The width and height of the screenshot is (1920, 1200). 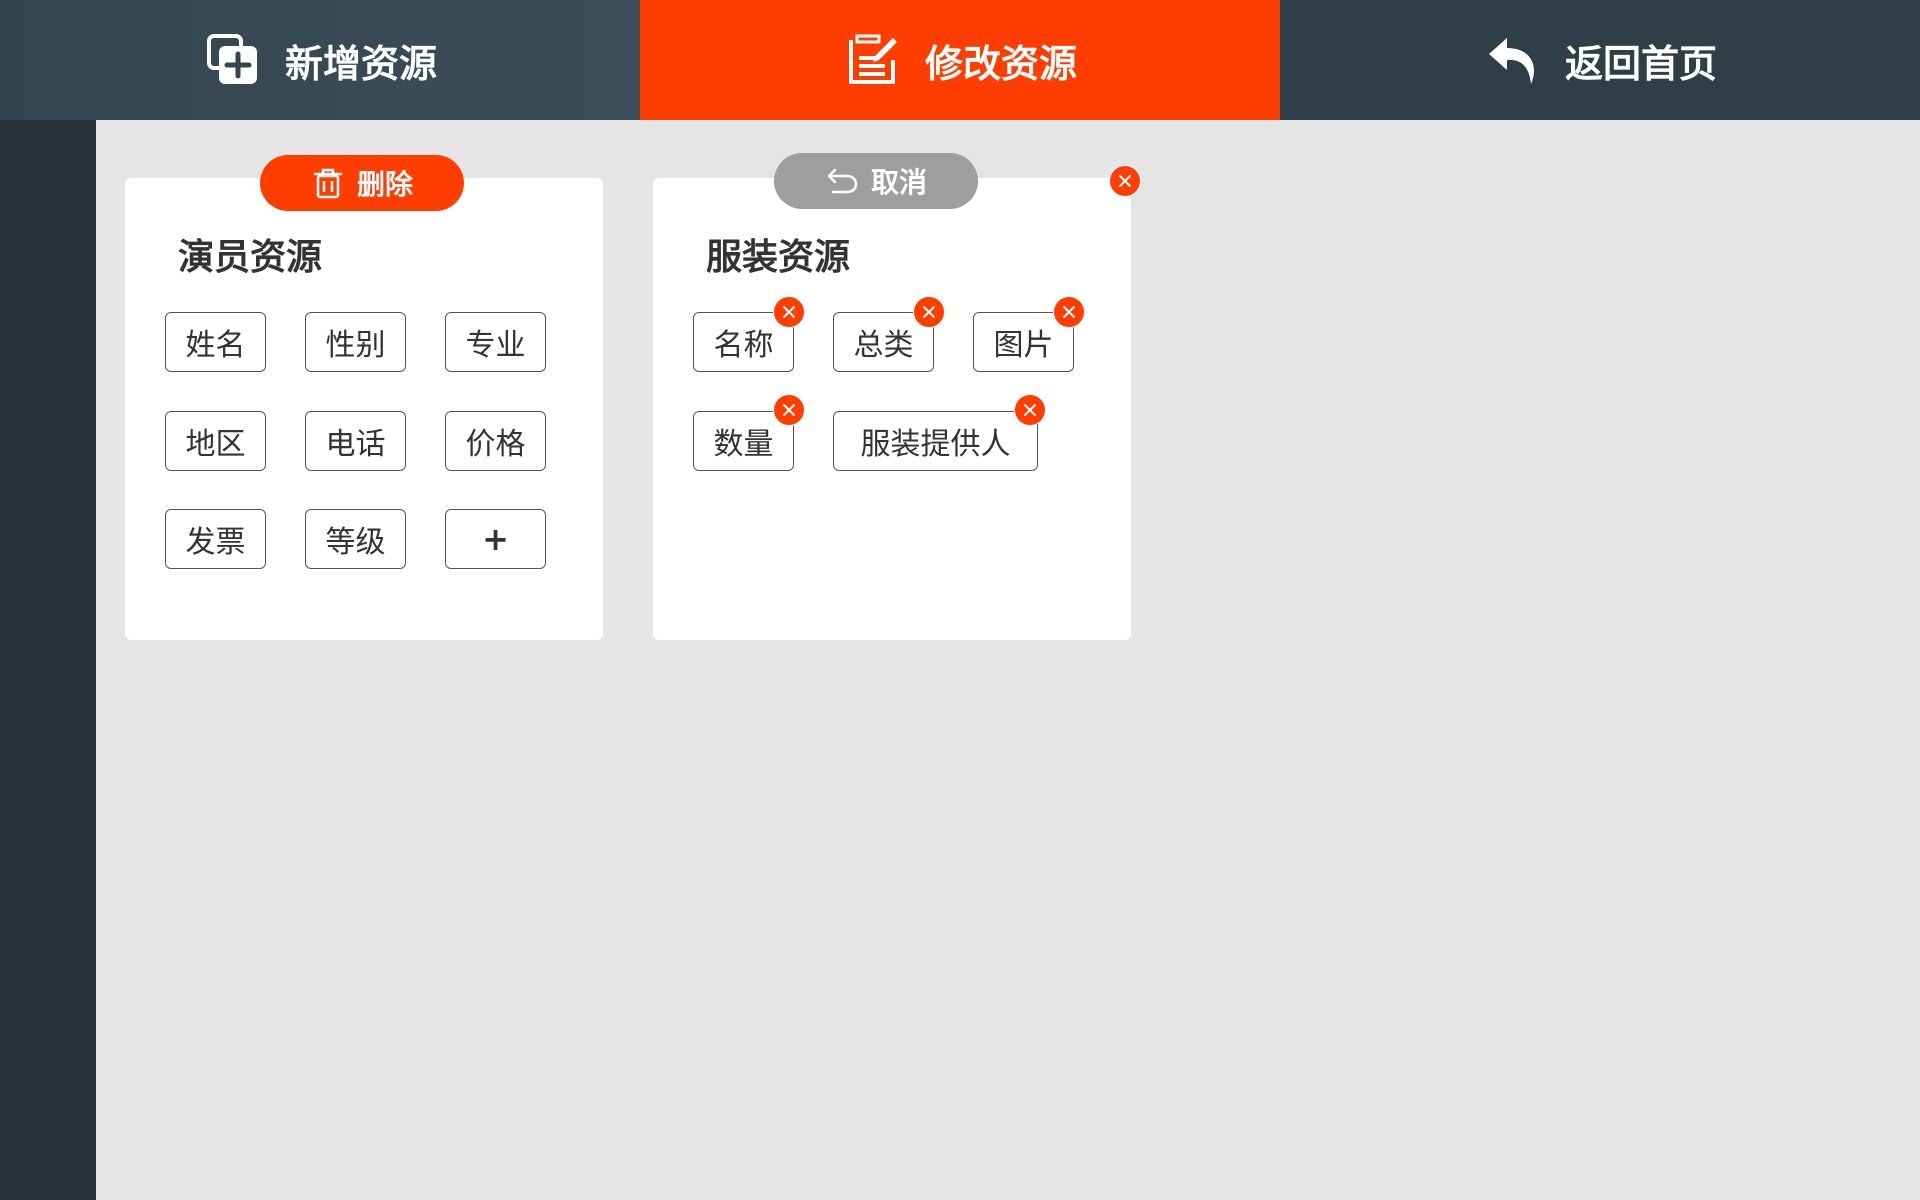 I want to click on tab-label: 修改资源, so click(x=1000, y=63).